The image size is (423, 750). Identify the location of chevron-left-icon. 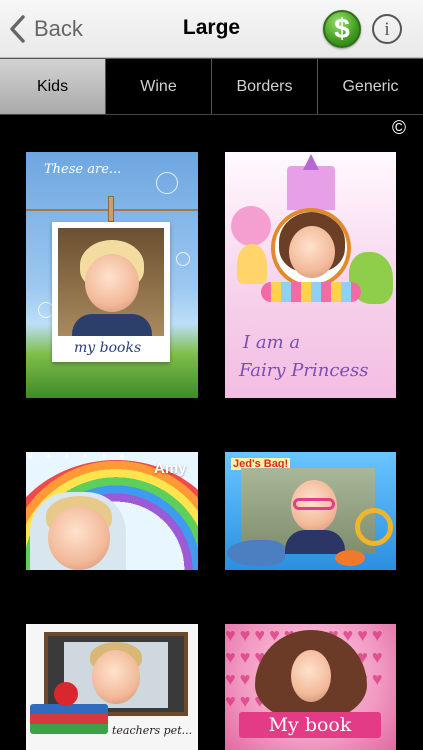
(17, 29).